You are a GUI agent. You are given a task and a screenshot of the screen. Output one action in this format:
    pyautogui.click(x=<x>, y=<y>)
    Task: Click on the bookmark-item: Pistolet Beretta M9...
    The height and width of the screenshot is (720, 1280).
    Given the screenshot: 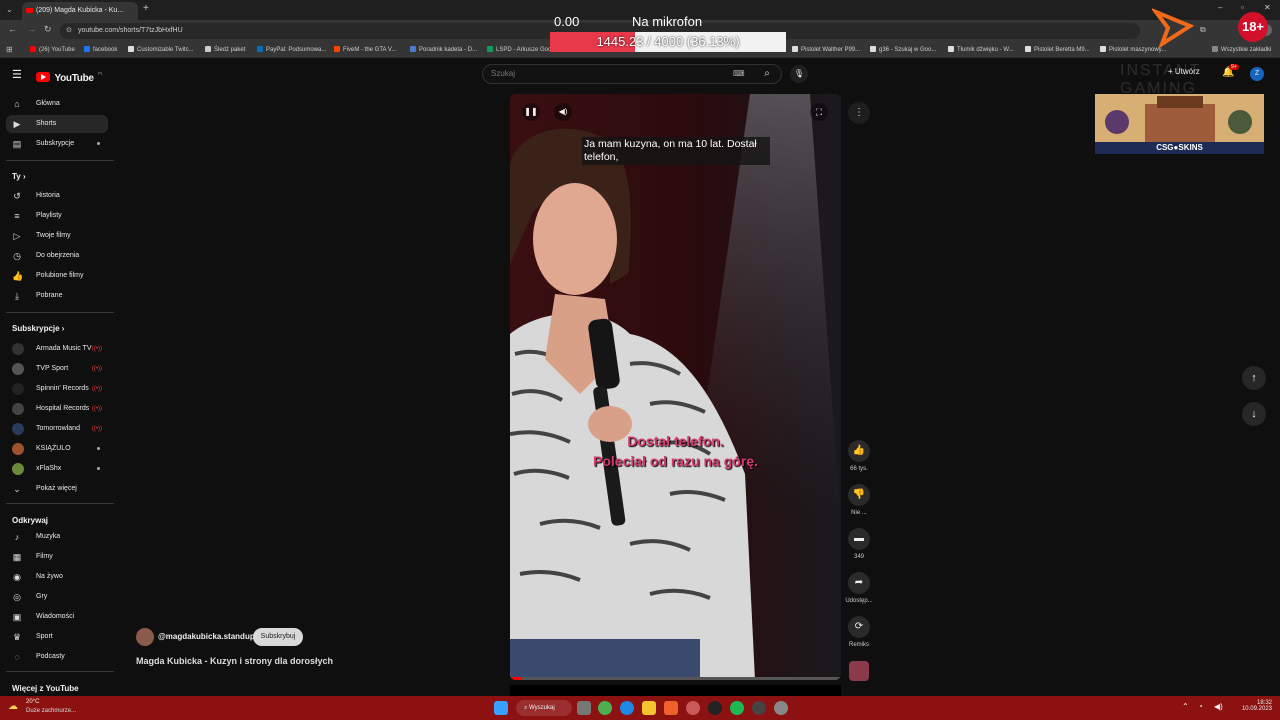 What is the action you would take?
    pyautogui.click(x=1057, y=50)
    